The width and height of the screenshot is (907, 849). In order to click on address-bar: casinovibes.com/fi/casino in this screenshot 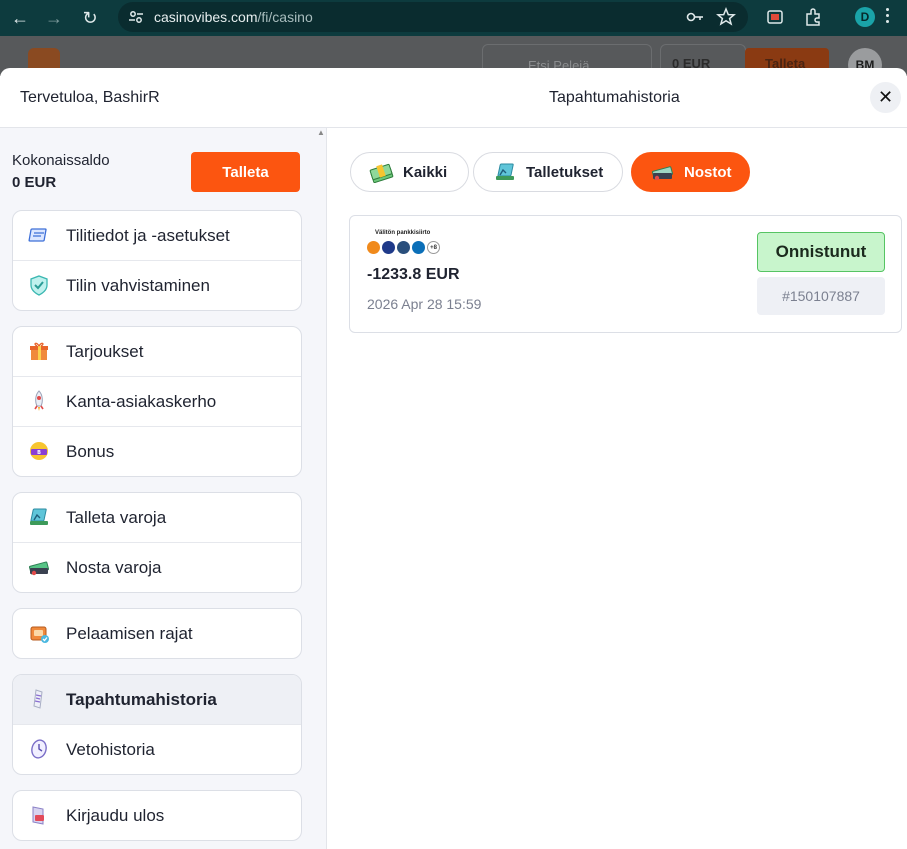, I will do `click(433, 17)`.